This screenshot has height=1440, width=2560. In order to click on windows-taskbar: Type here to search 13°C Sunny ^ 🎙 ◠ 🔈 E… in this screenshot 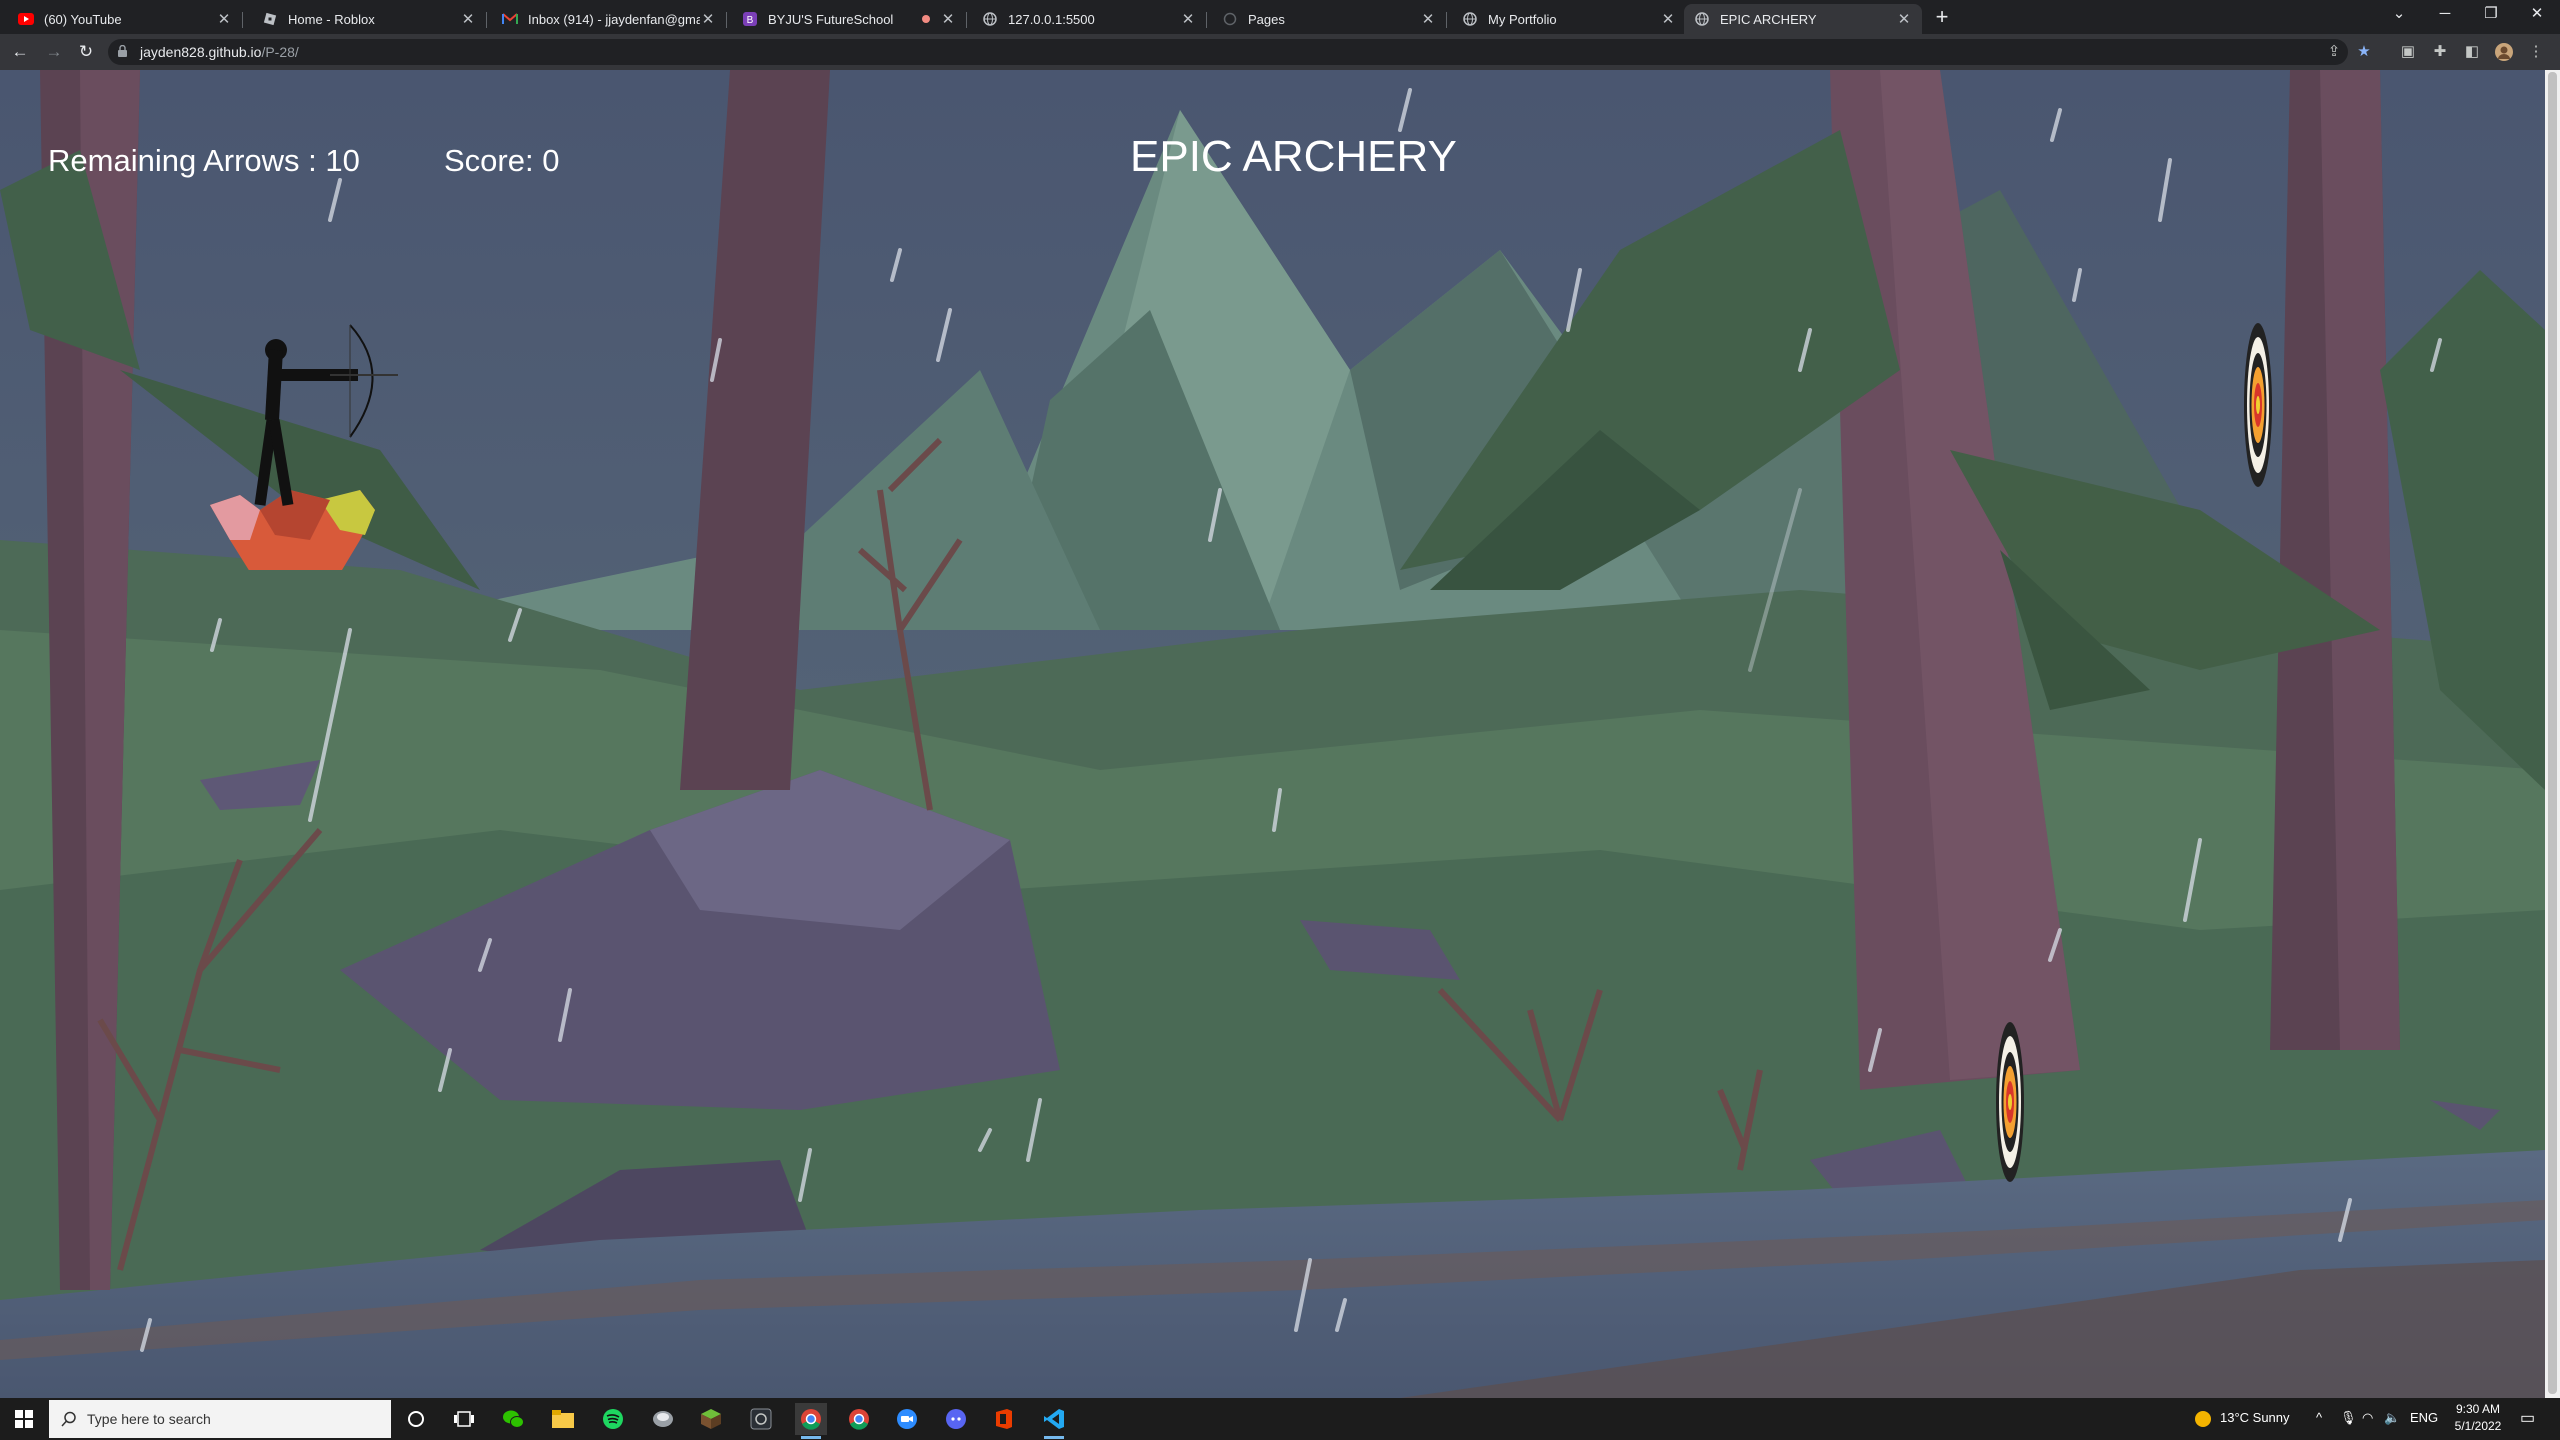, I will do `click(1280, 1419)`.